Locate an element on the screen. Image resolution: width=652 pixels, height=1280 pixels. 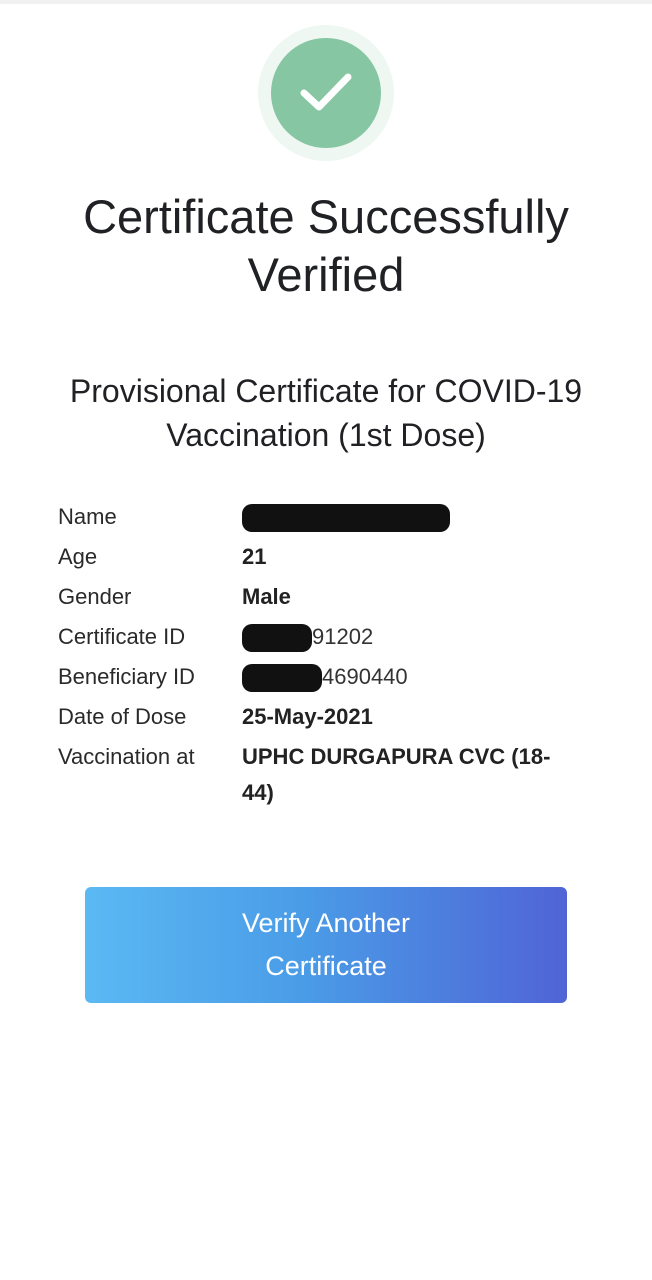
detail-value-redacted: 4690440 is located at coordinates (410, 677).